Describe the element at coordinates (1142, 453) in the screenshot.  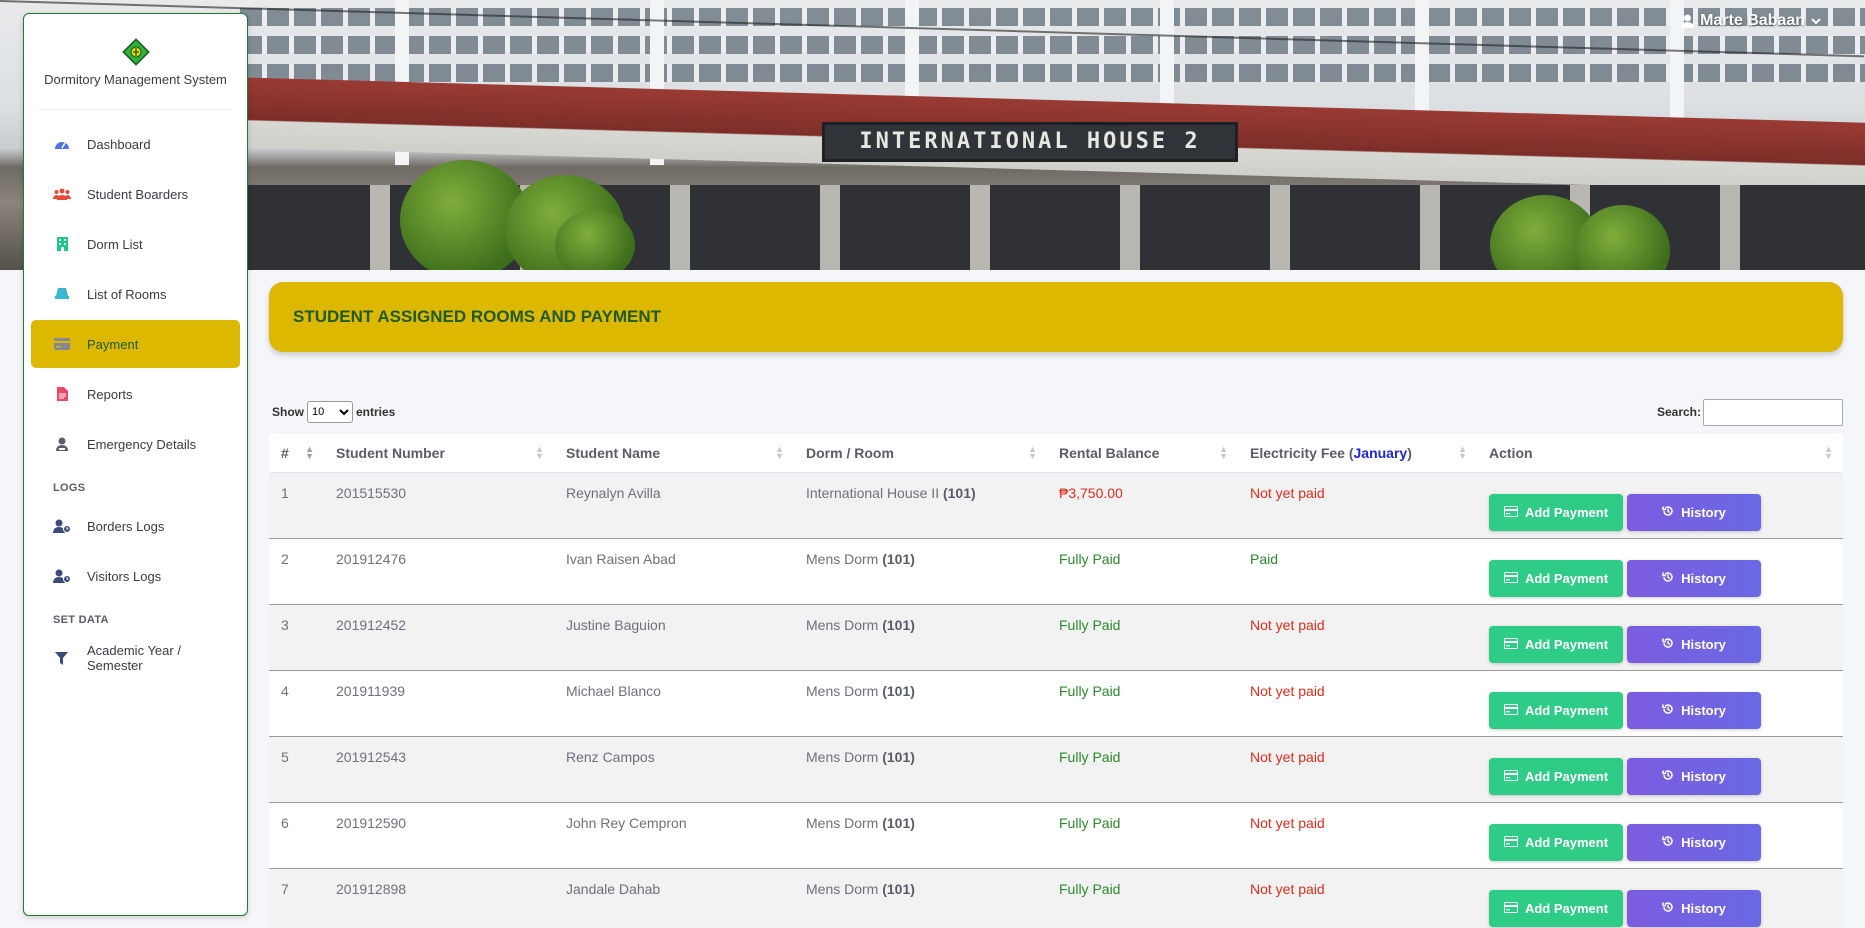
I see `column-header-rental-balance: Rental Balance ▲ ▼` at that location.